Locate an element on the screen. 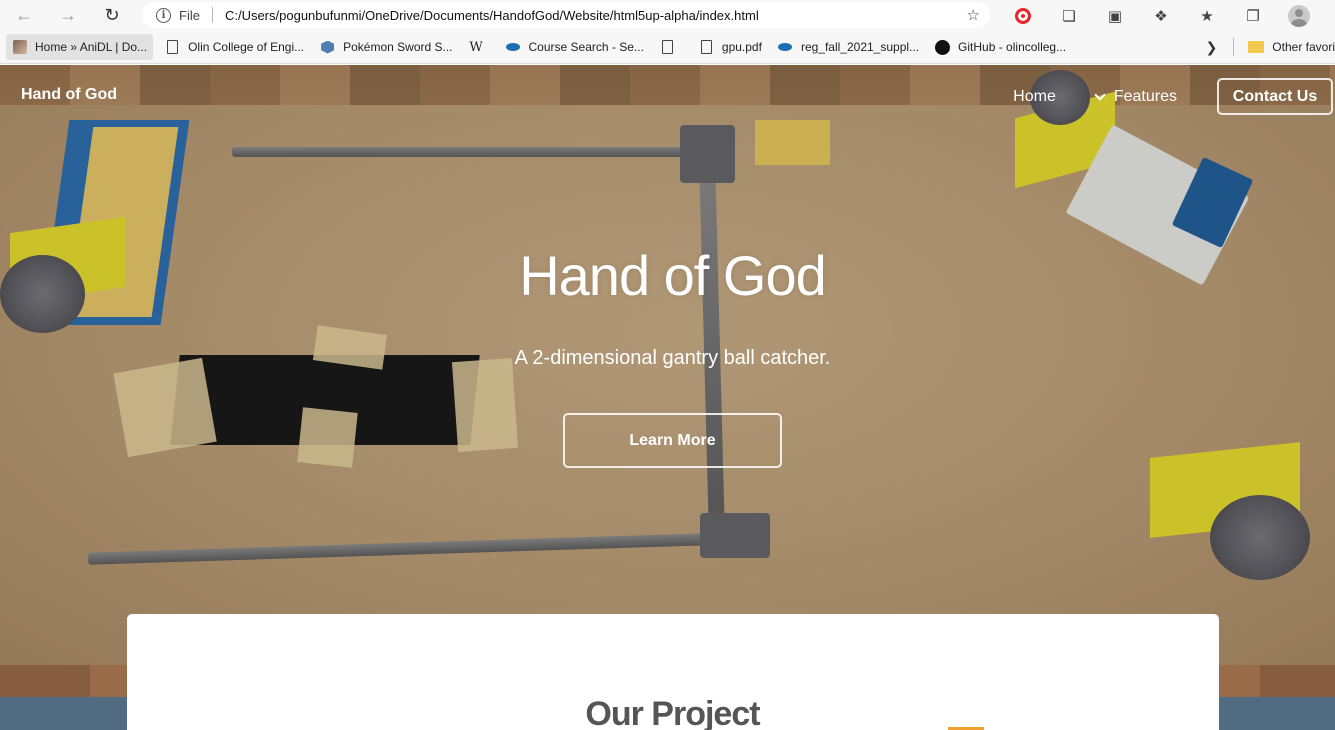 This screenshot has height=730, width=1335. address-separator is located at coordinates (212, 15).